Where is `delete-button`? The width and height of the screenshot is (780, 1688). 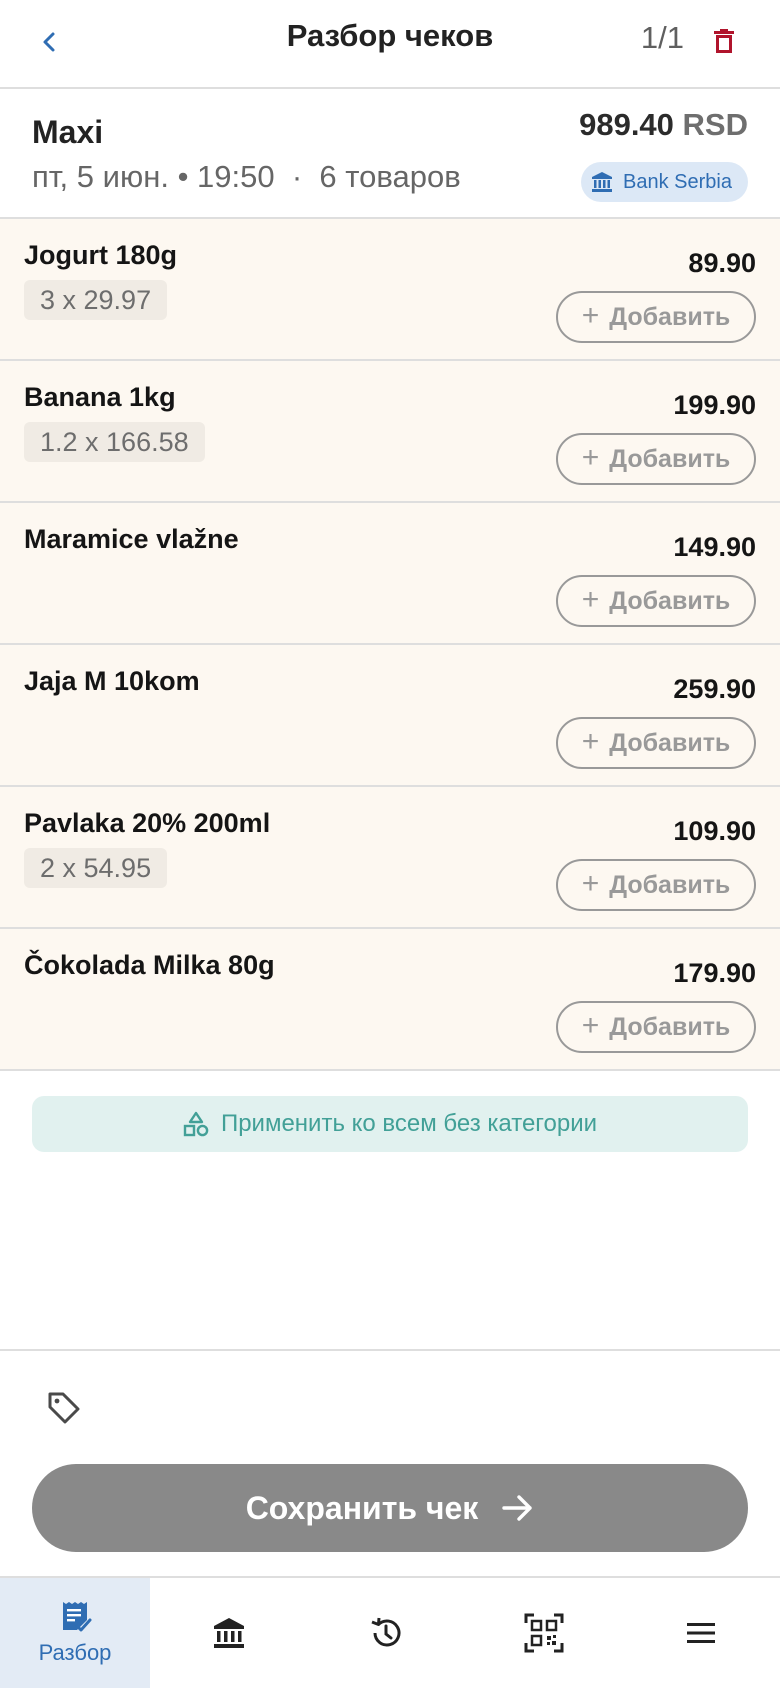 delete-button is located at coordinates (724, 42).